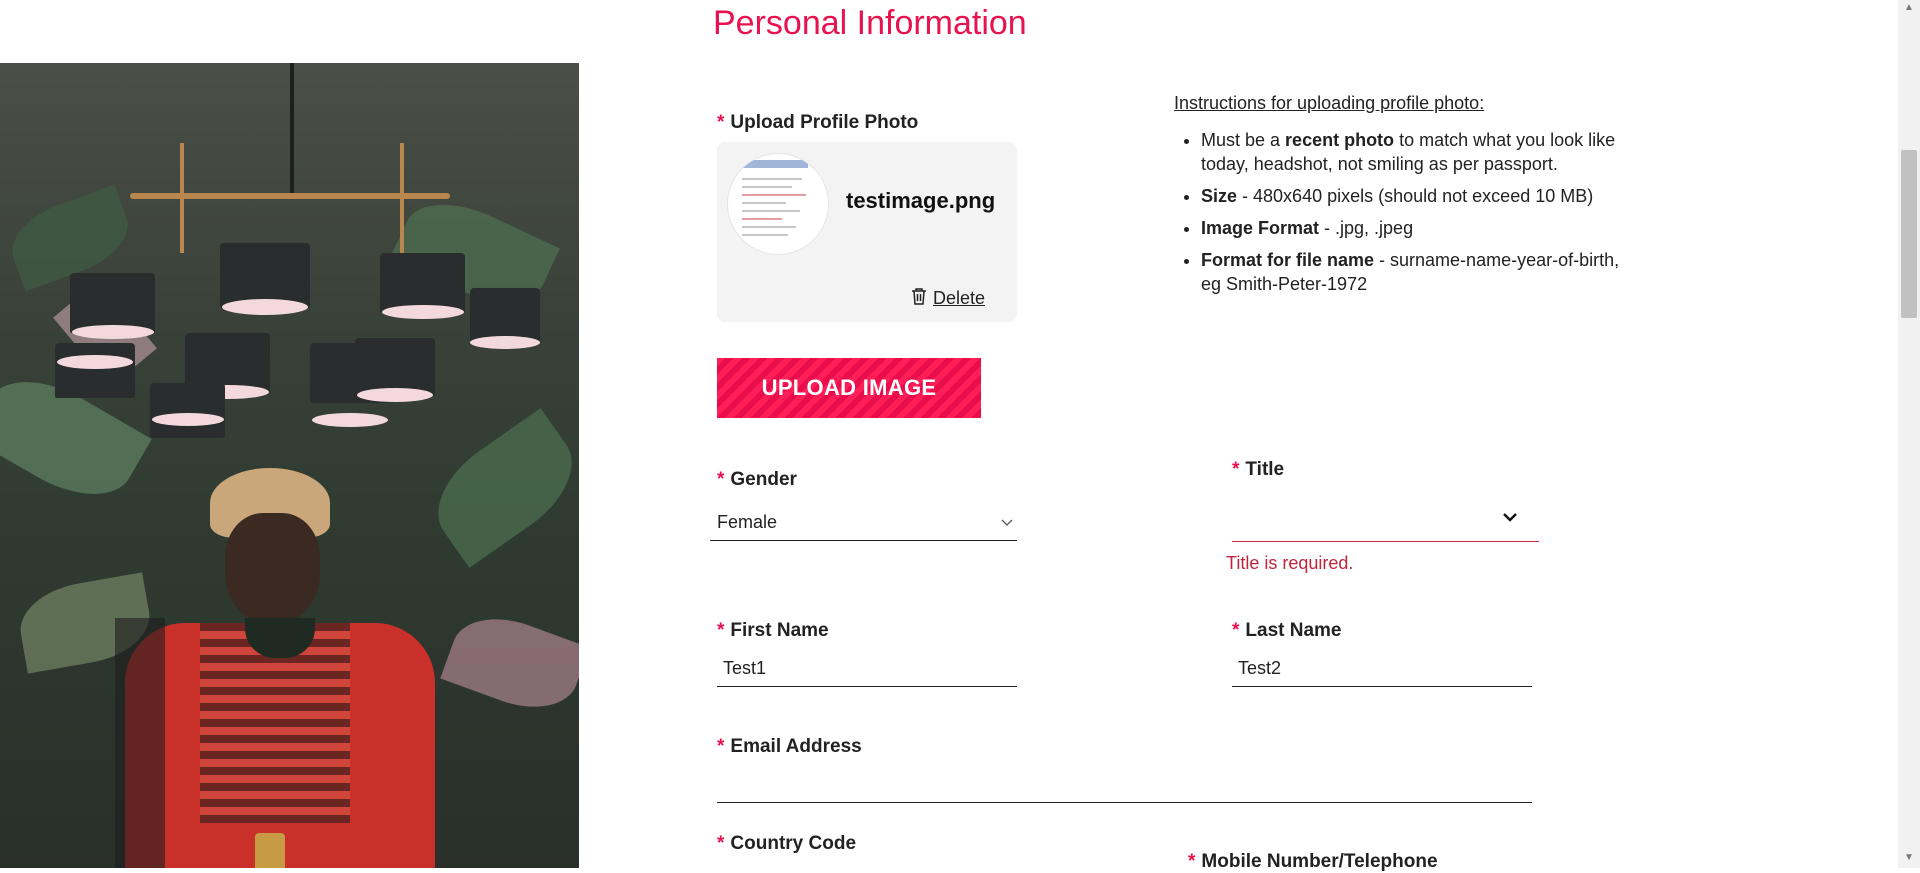  Describe the element at coordinates (1385, 522) in the screenshot. I see `title-select` at that location.